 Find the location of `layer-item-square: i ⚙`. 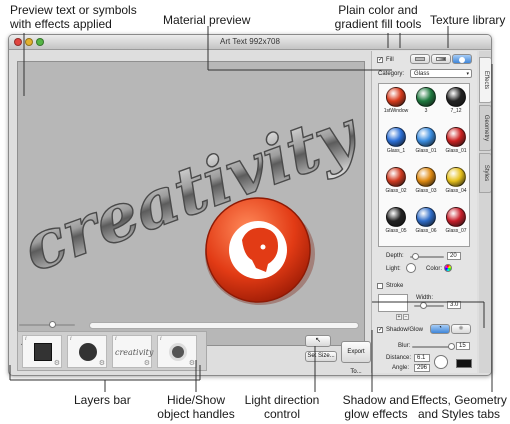

layer-item-square: i ⚙ is located at coordinates (42, 351).